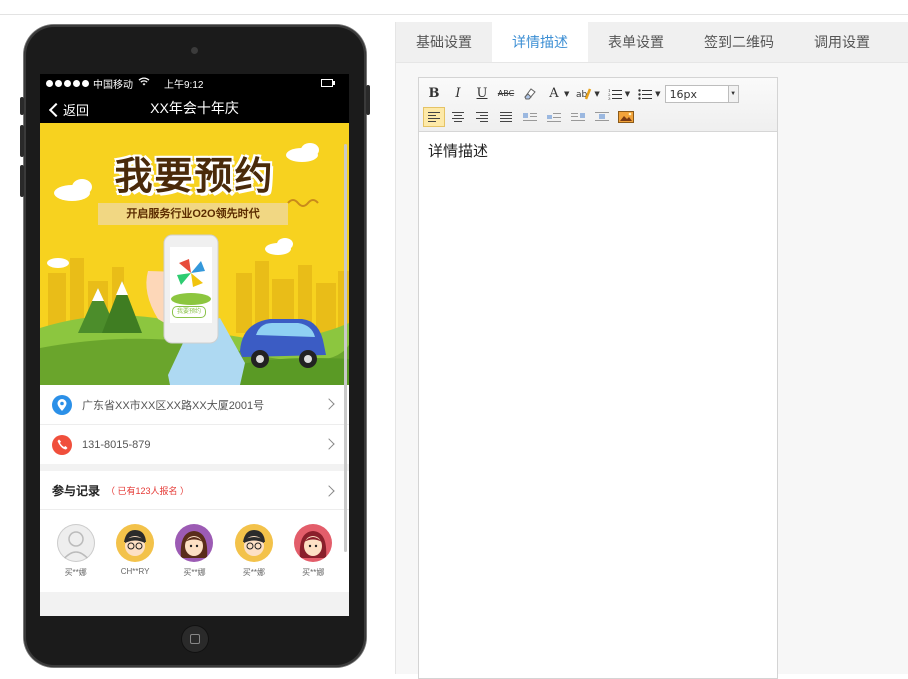  I want to click on align-center-icon, so click(458, 117).